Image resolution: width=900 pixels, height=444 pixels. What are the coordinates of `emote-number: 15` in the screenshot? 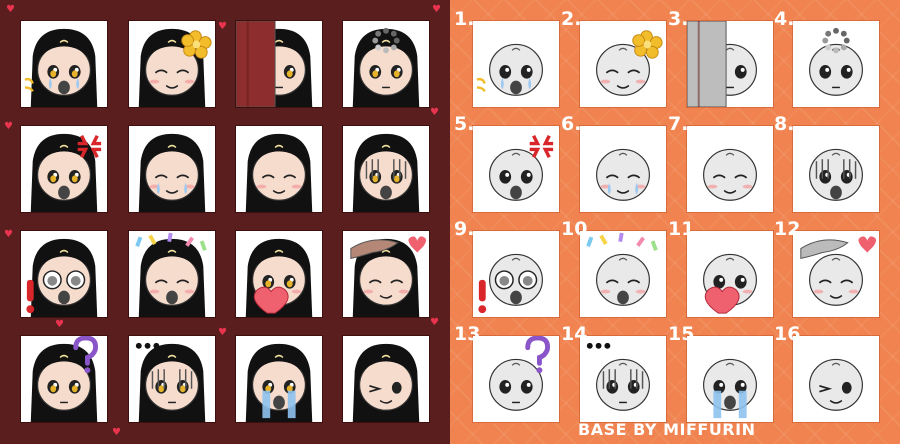 It's located at (681, 334).